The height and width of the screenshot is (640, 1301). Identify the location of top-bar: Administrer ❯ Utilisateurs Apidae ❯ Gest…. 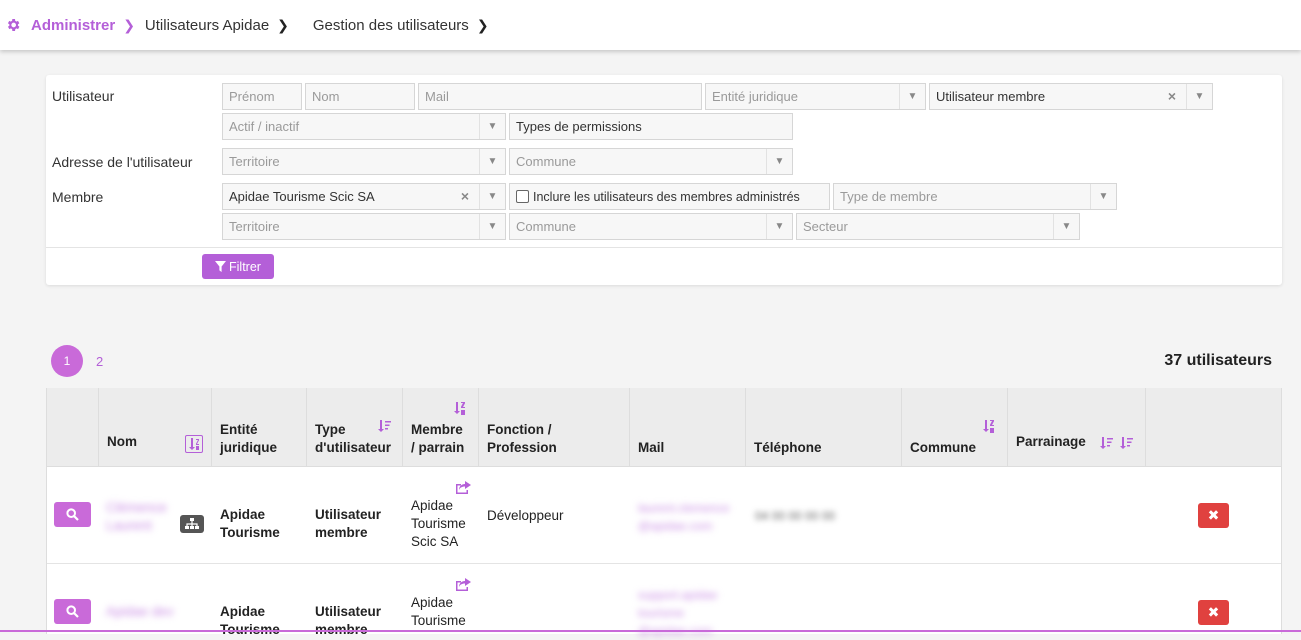
(650, 25).